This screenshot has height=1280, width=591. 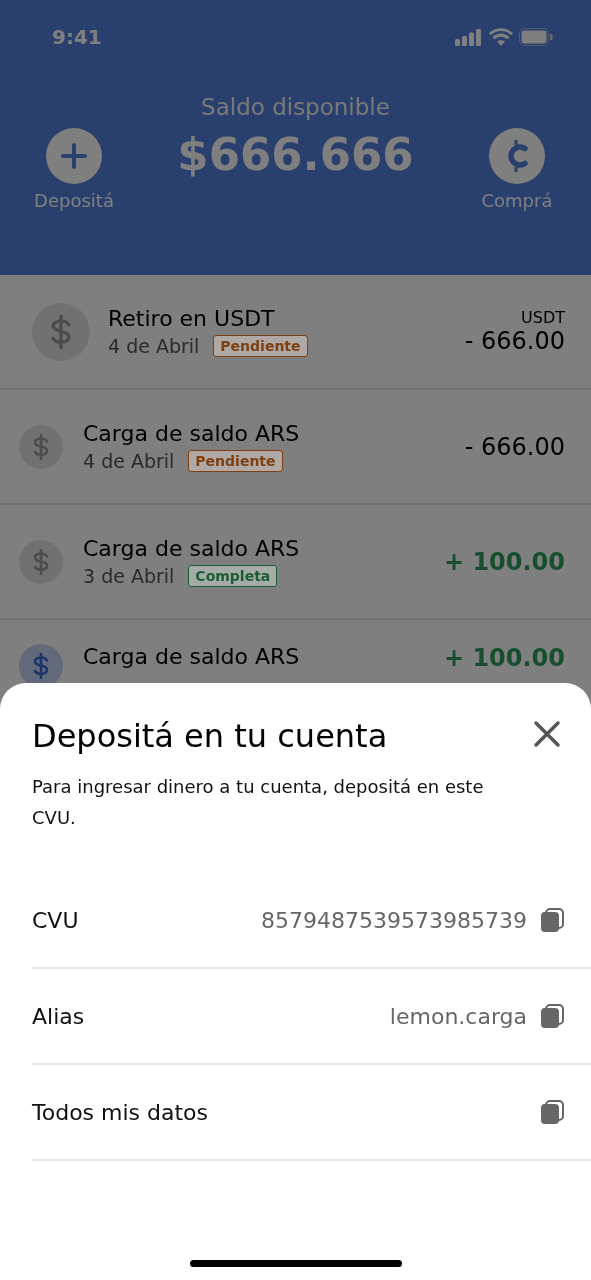 What do you see at coordinates (59, 1016) in the screenshot?
I see `field-label: Alias` at bounding box center [59, 1016].